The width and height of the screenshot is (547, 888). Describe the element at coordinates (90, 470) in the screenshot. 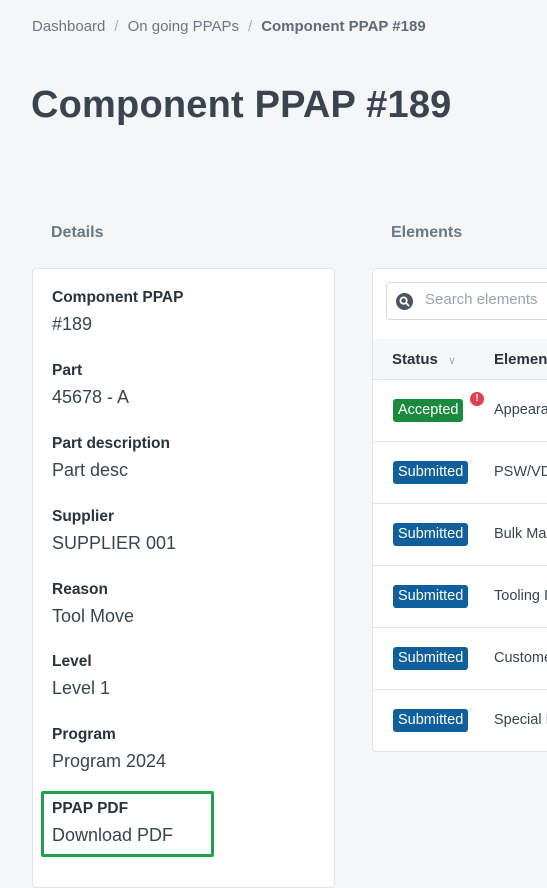

I see `detail-value: Part desc` at that location.